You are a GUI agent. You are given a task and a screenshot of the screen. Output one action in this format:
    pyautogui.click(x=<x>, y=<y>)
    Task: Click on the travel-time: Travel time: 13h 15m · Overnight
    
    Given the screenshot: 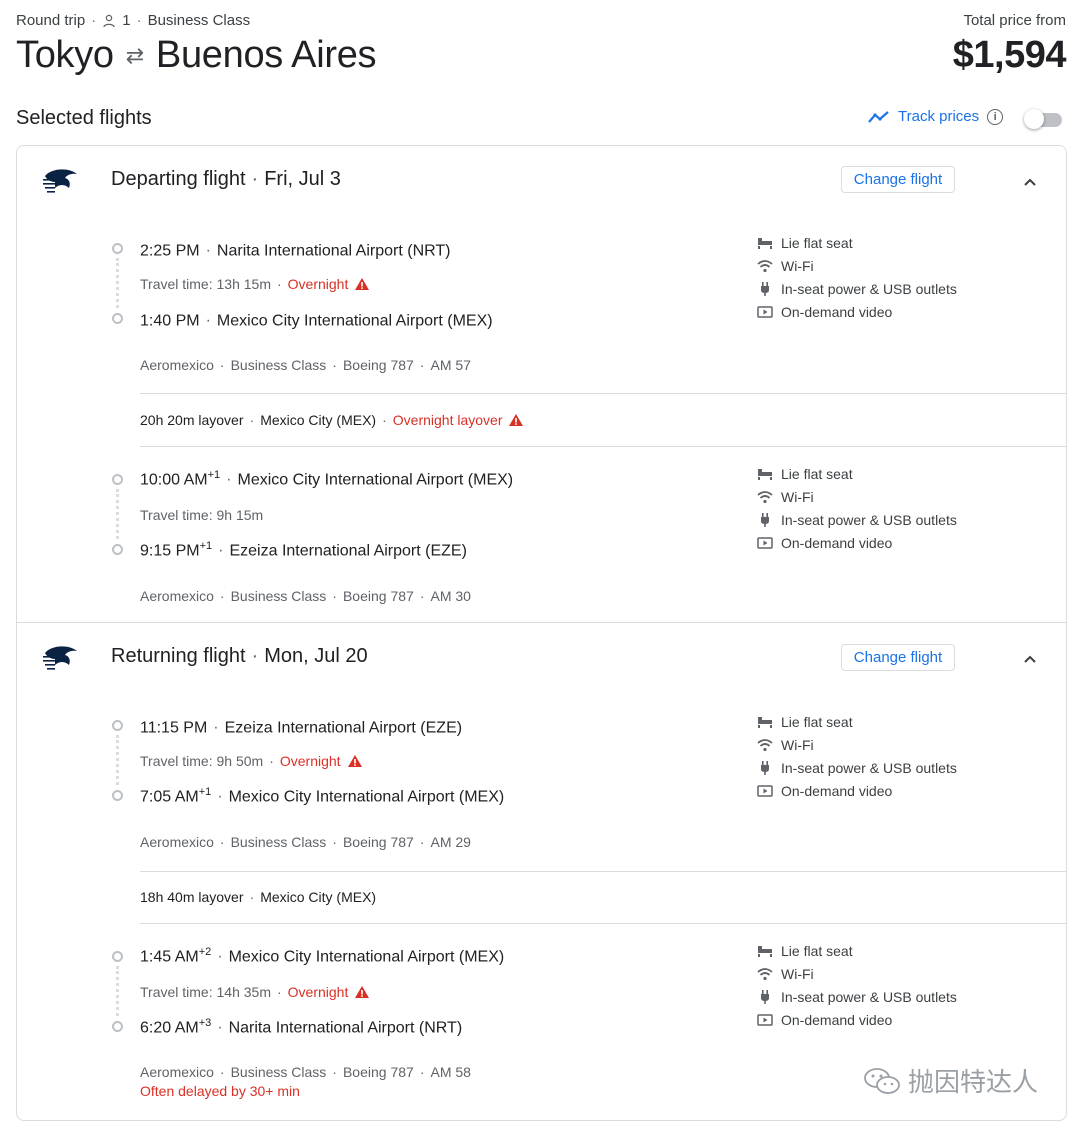 What is the action you would take?
    pyautogui.click(x=255, y=284)
    